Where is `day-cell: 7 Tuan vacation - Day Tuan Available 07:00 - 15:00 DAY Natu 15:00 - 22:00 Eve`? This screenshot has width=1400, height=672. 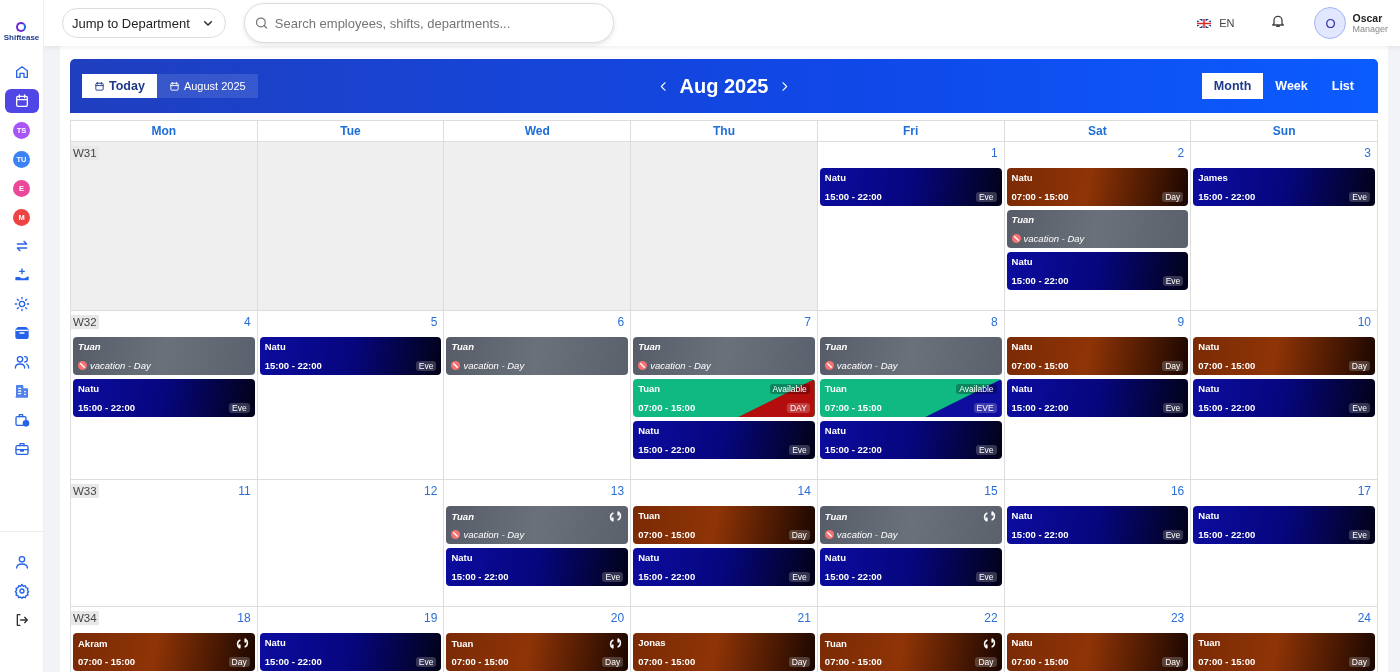 day-cell: 7 Tuan vacation - Day Tuan Available 07:00 - 15:00 DAY Natu 15:00 - 22:00 Eve is located at coordinates (724, 395).